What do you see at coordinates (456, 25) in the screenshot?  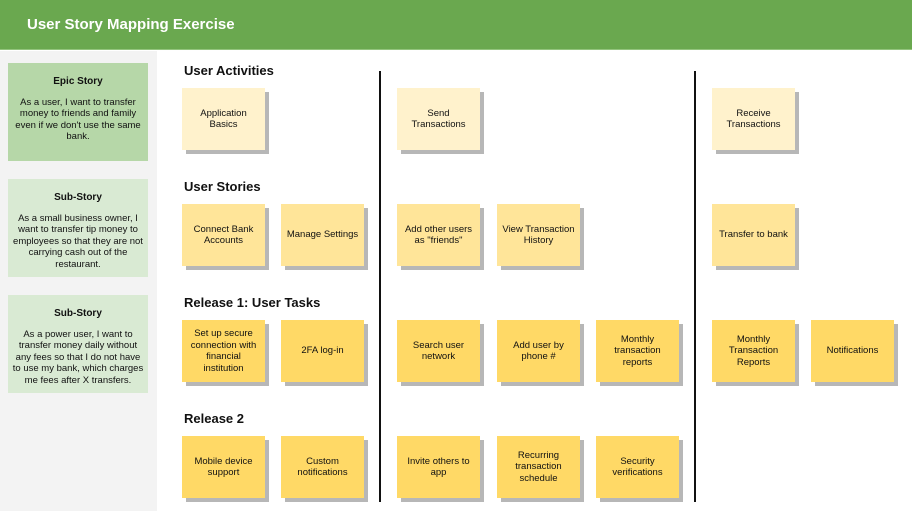 I see `header-bar: User Story Mapping Exercise` at bounding box center [456, 25].